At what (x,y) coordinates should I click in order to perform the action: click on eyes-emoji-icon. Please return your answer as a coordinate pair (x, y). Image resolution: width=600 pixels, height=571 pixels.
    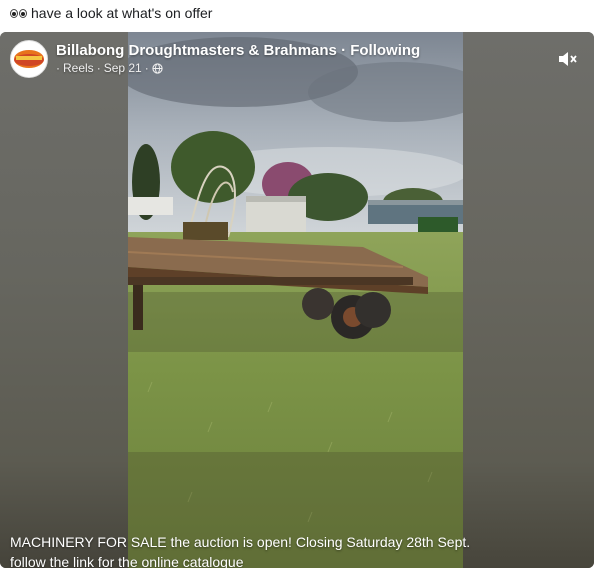
    Looking at the image, I should click on (18, 13).